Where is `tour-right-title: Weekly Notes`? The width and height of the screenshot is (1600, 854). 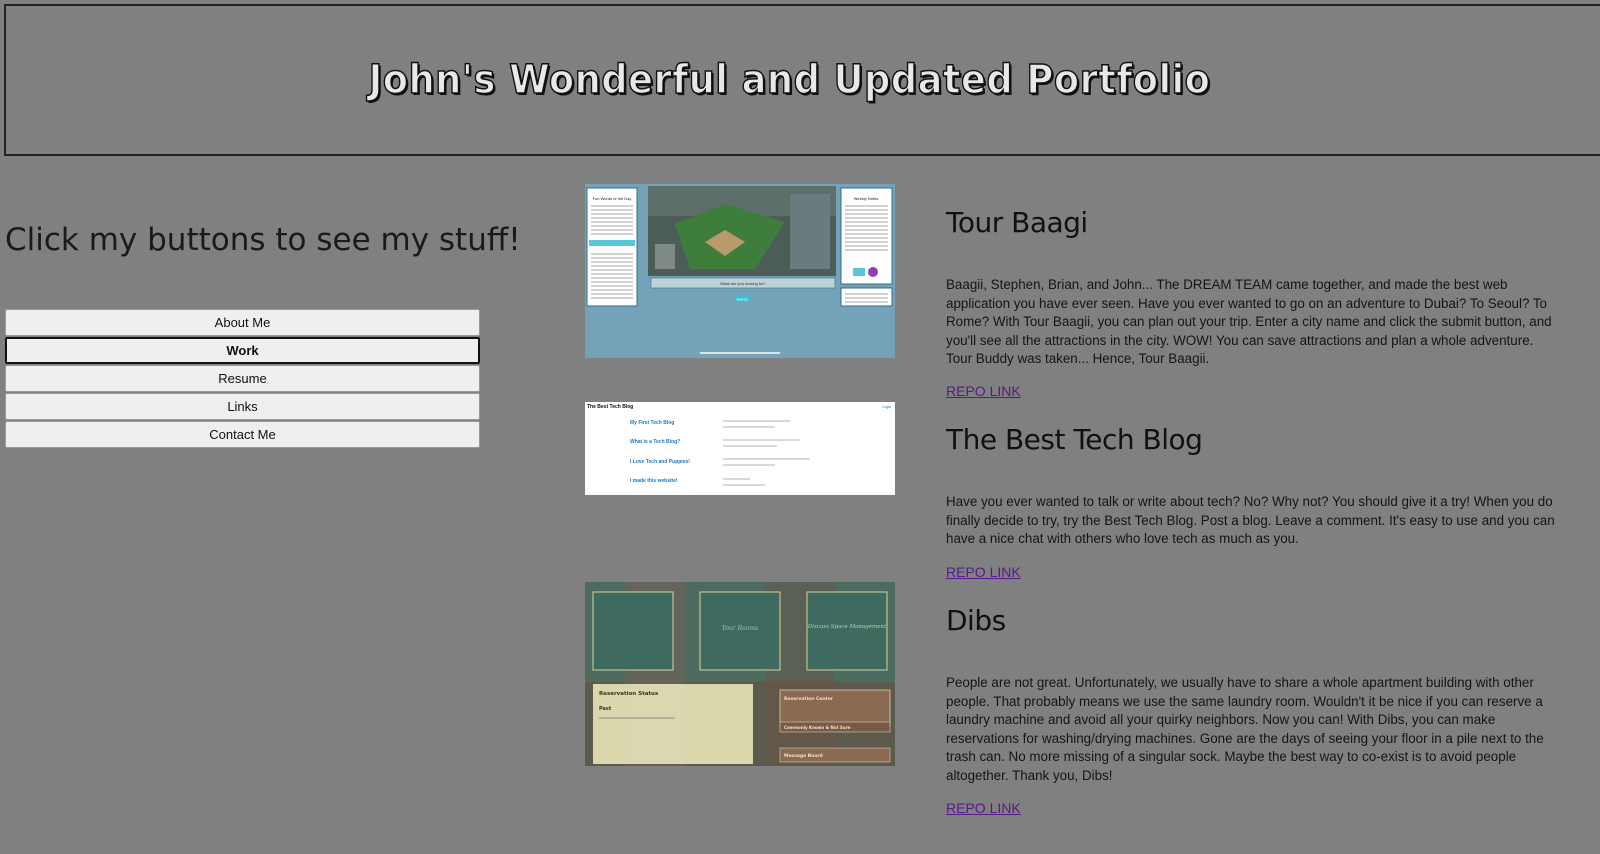 tour-right-title: Weekly Notes is located at coordinates (866, 198).